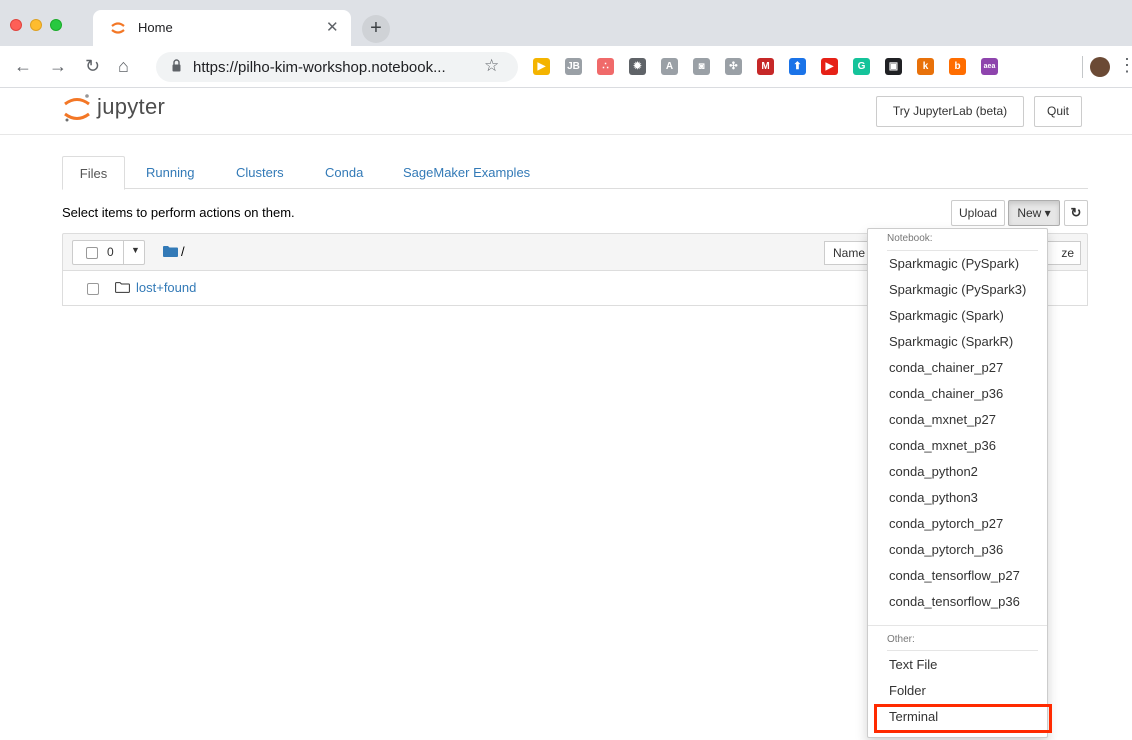 The image size is (1132, 740). What do you see at coordinates (93, 289) in the screenshot?
I see `item-checkbox` at bounding box center [93, 289].